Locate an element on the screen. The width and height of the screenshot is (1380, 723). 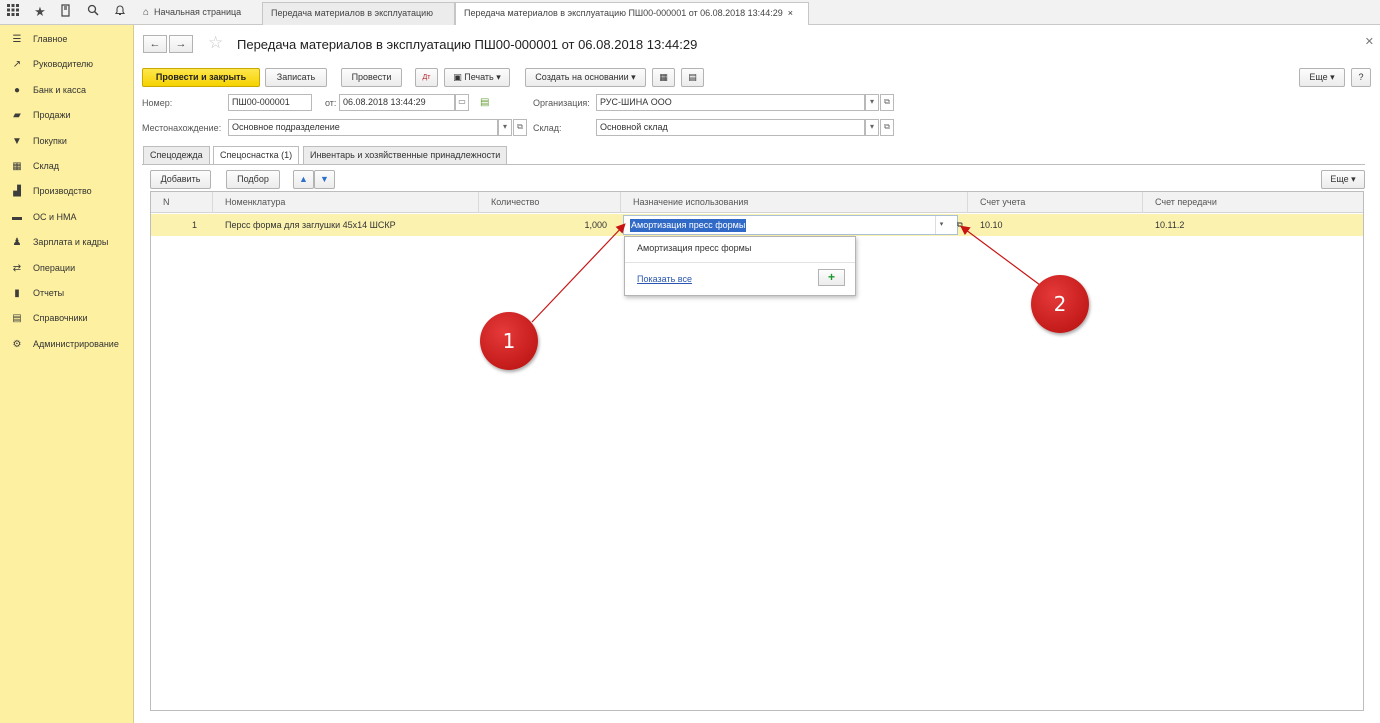
column-header-purpose: Назначение использования is located at coordinates (794, 202).